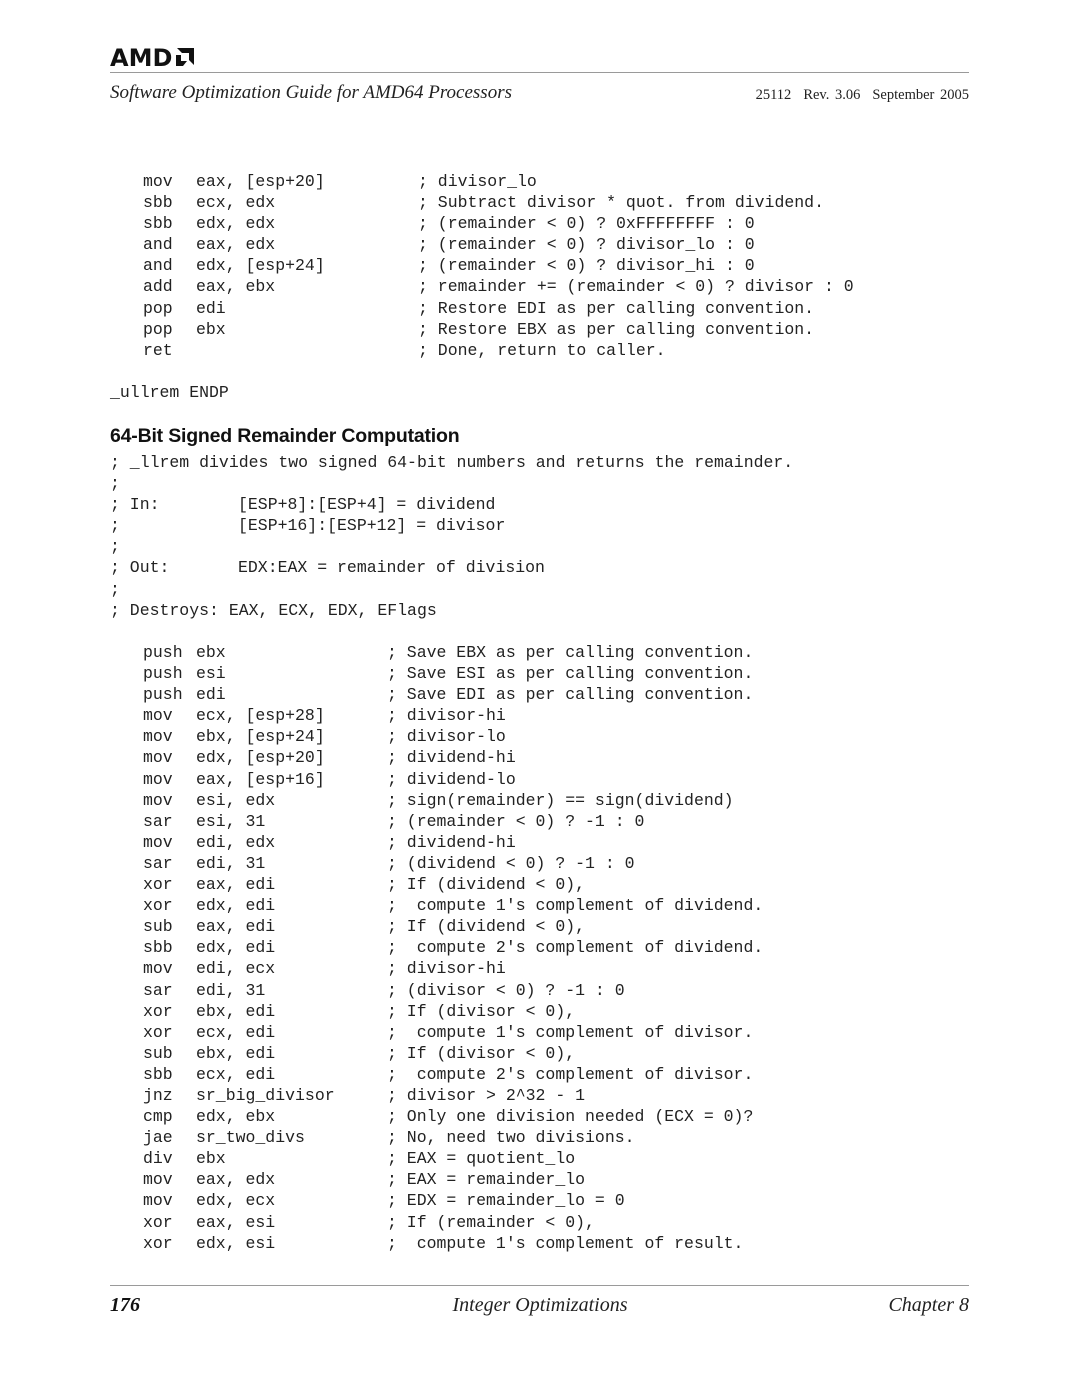 The image size is (1080, 1397). I want to click on comment-value: [ESP+8]:[ESP+4] = dividend, so click(367, 505).